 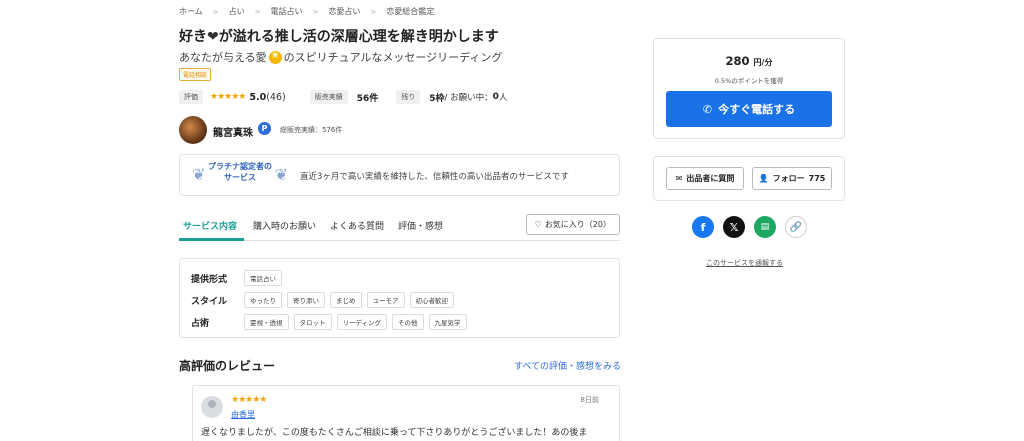 What do you see at coordinates (737, 61) in the screenshot?
I see `price-value: 280` at bounding box center [737, 61].